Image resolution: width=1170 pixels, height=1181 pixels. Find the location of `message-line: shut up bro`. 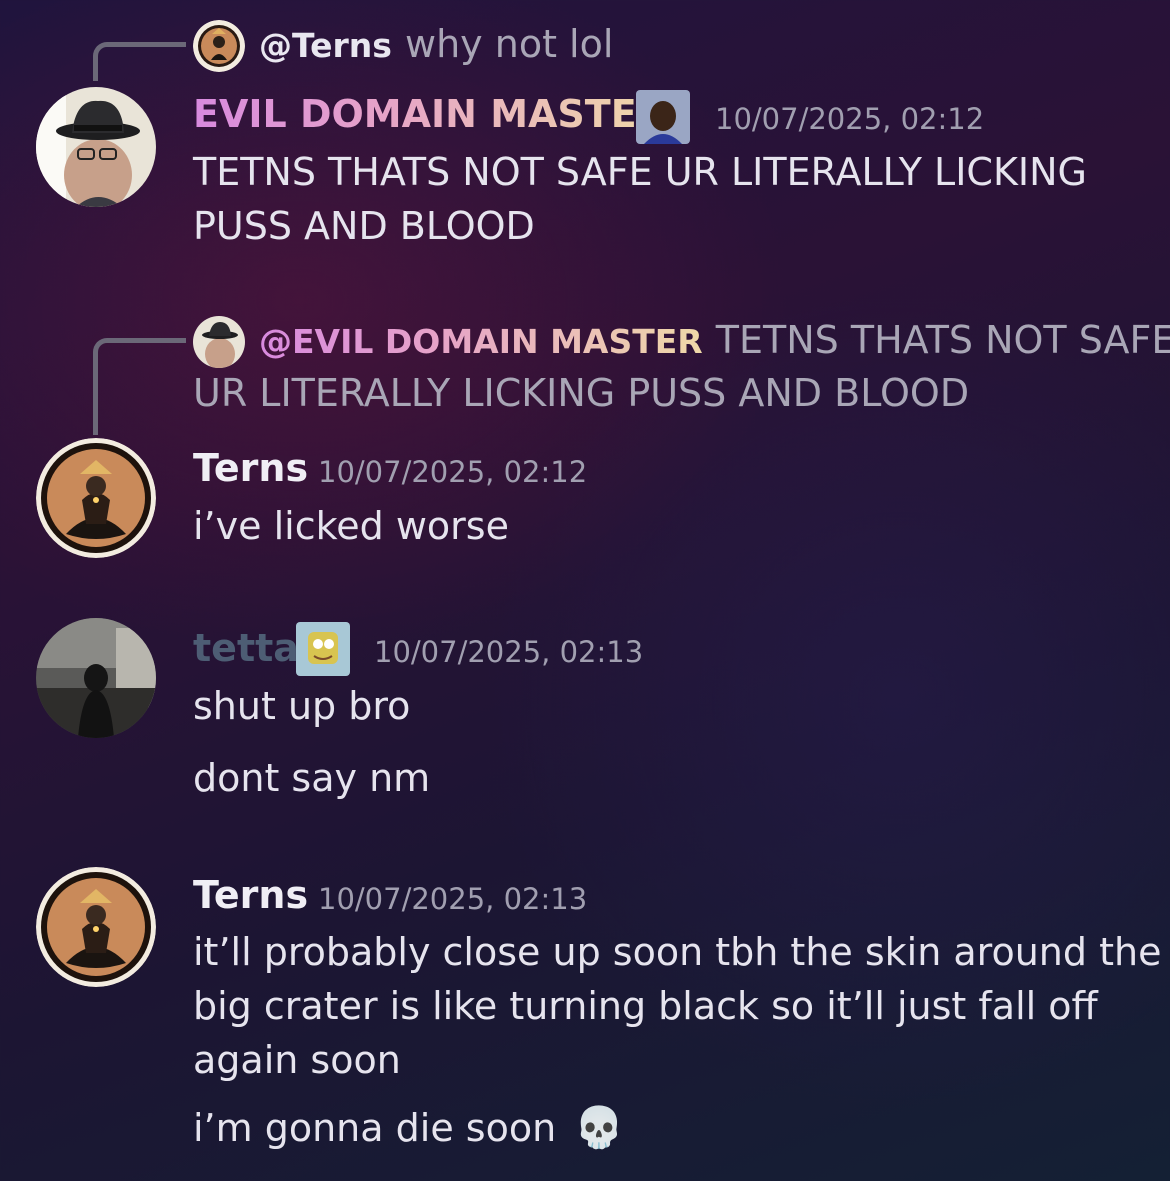

message-line: shut up bro is located at coordinates (302, 706).